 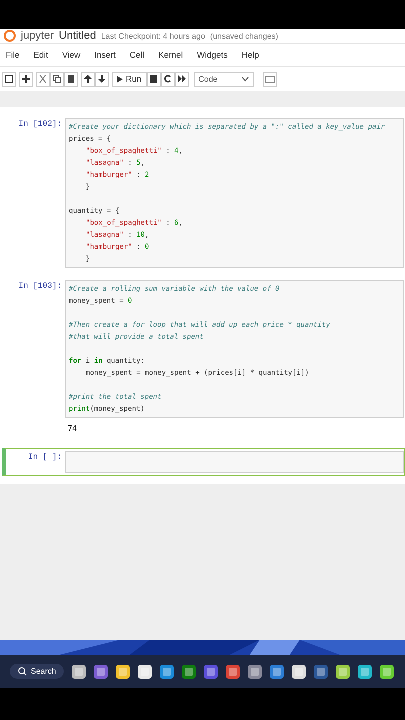 What do you see at coordinates (245, 79) in the screenshot?
I see `caret-icon` at bounding box center [245, 79].